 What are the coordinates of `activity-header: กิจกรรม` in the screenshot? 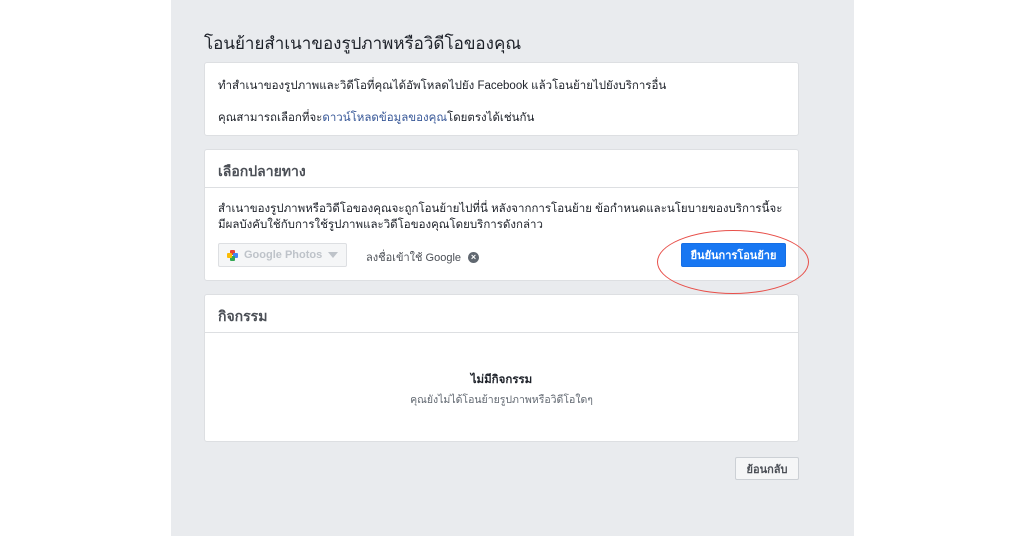 It's located at (501, 314).